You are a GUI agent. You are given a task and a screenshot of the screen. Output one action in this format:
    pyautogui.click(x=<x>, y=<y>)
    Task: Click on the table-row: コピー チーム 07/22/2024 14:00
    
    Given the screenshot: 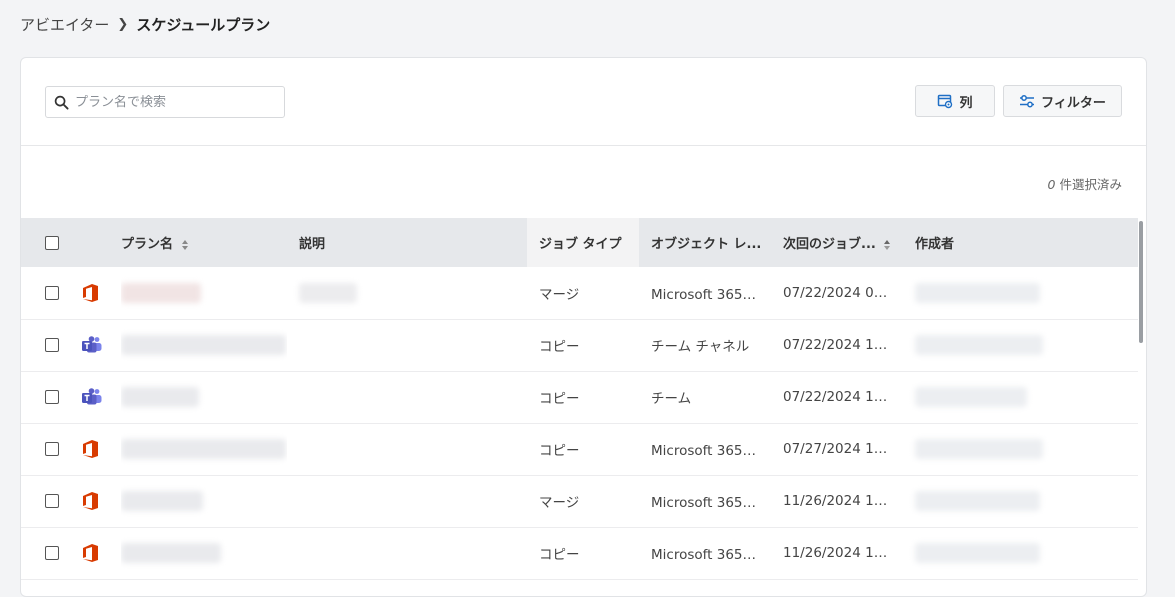 What is the action you would take?
    pyautogui.click(x=579, y=397)
    